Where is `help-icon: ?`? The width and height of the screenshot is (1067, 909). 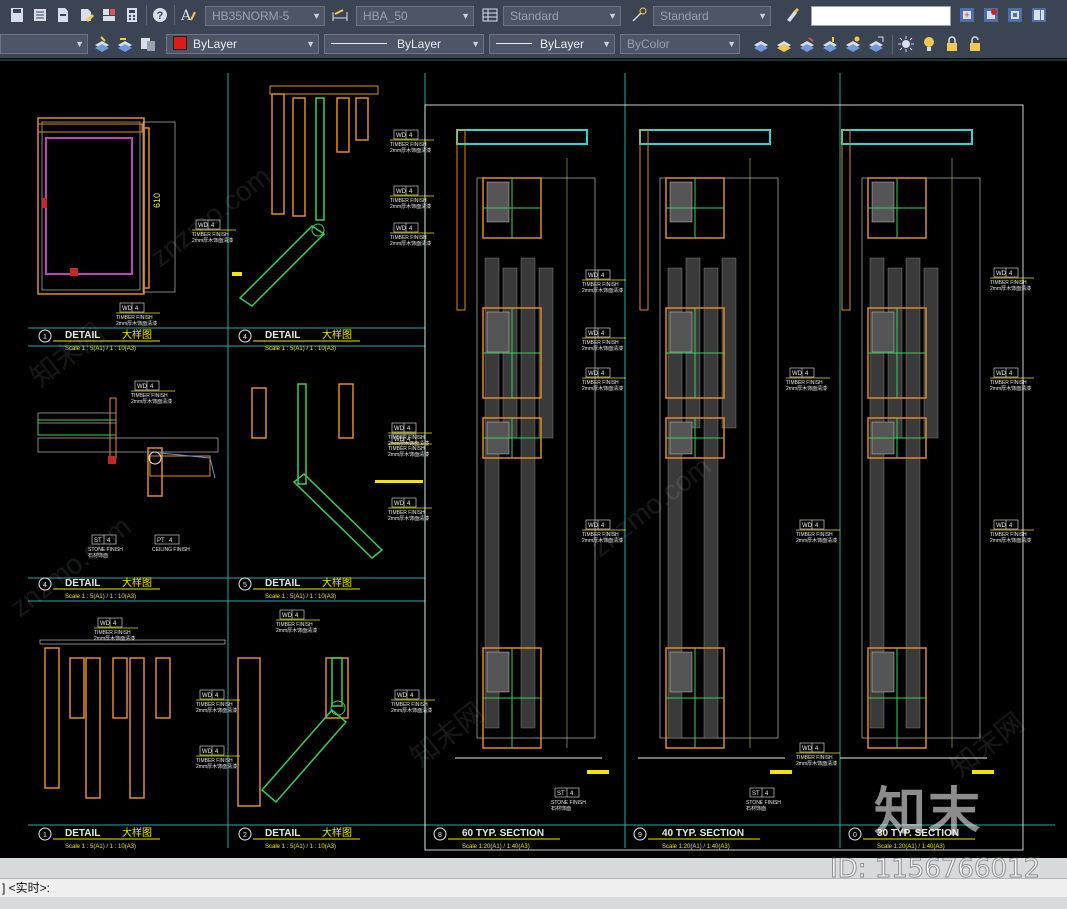
help-icon: ? is located at coordinates (160, 15).